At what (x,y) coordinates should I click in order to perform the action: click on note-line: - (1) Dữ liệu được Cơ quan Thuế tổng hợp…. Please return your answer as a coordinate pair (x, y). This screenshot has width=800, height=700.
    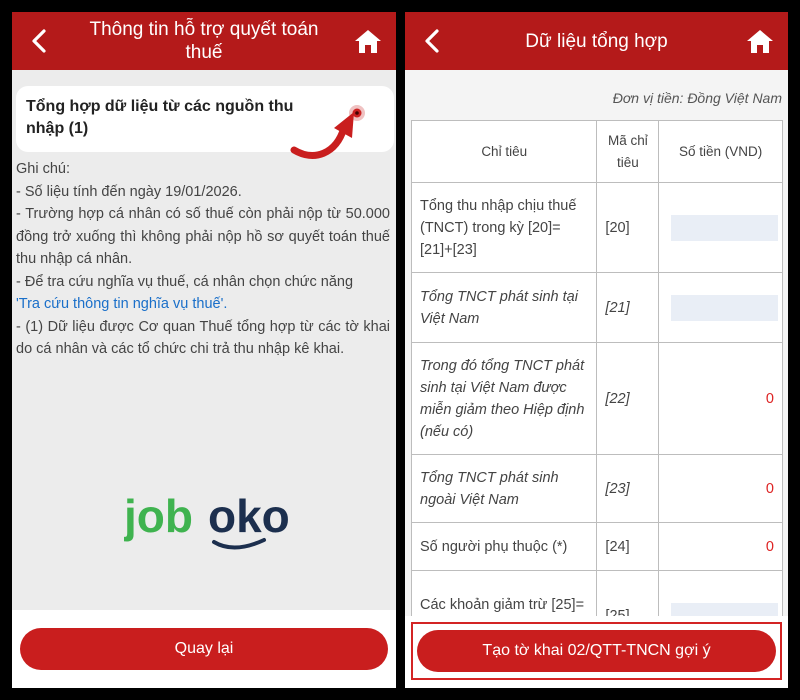
    Looking at the image, I should click on (203, 338).